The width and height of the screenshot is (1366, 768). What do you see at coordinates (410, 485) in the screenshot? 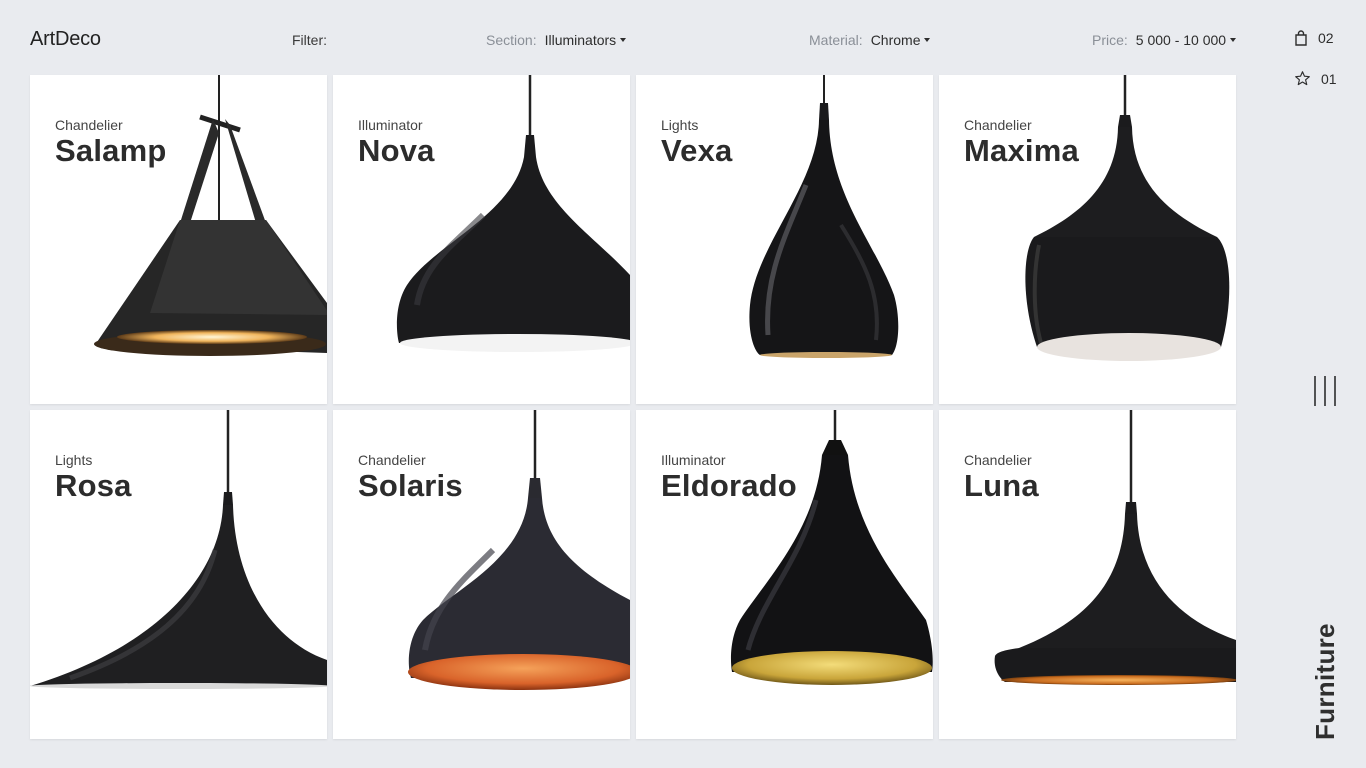
I see `product-name: Solaris` at bounding box center [410, 485].